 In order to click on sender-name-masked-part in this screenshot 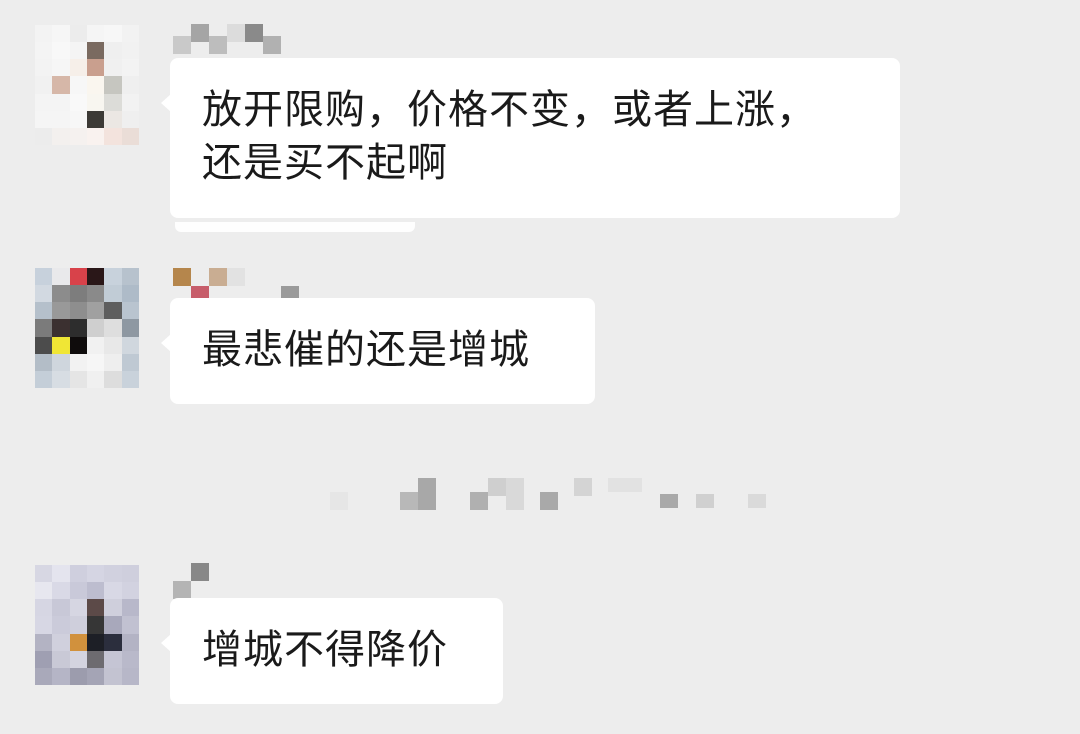, I will do `click(182, 590)`.